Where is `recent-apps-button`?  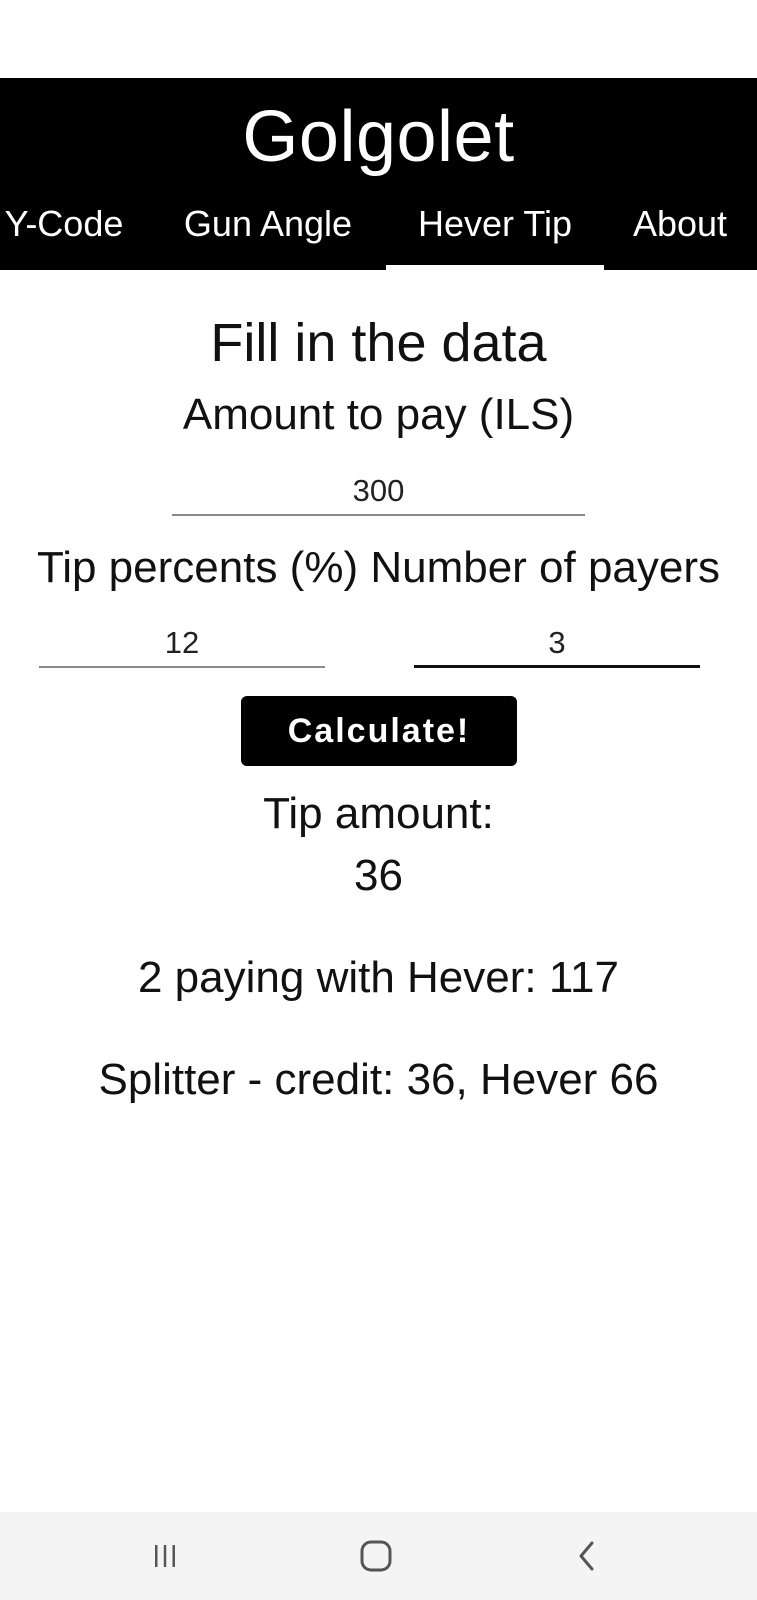
recent-apps-button is located at coordinates (165, 1556).